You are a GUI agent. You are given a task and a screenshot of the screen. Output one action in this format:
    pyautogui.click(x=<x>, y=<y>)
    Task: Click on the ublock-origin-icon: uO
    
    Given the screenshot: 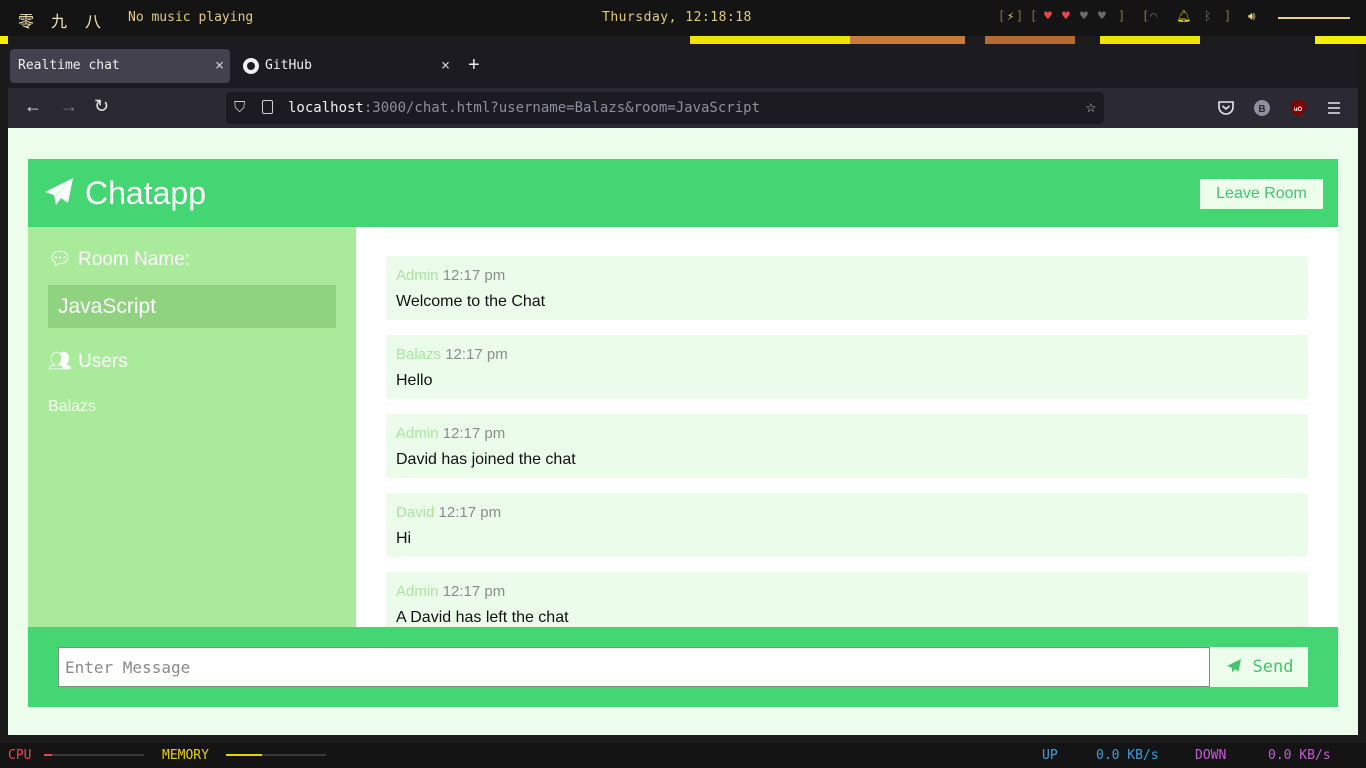 What is the action you would take?
    pyautogui.click(x=1298, y=108)
    